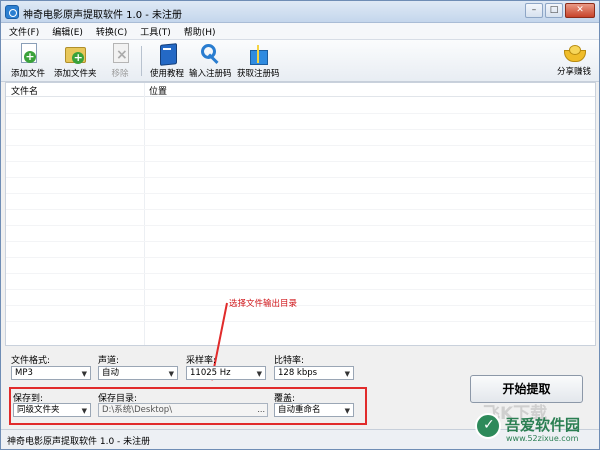 The height and width of the screenshot is (451, 600). What do you see at coordinates (299, 410) in the screenshot?
I see `overwrite-value: 自动重命名` at bounding box center [299, 410].